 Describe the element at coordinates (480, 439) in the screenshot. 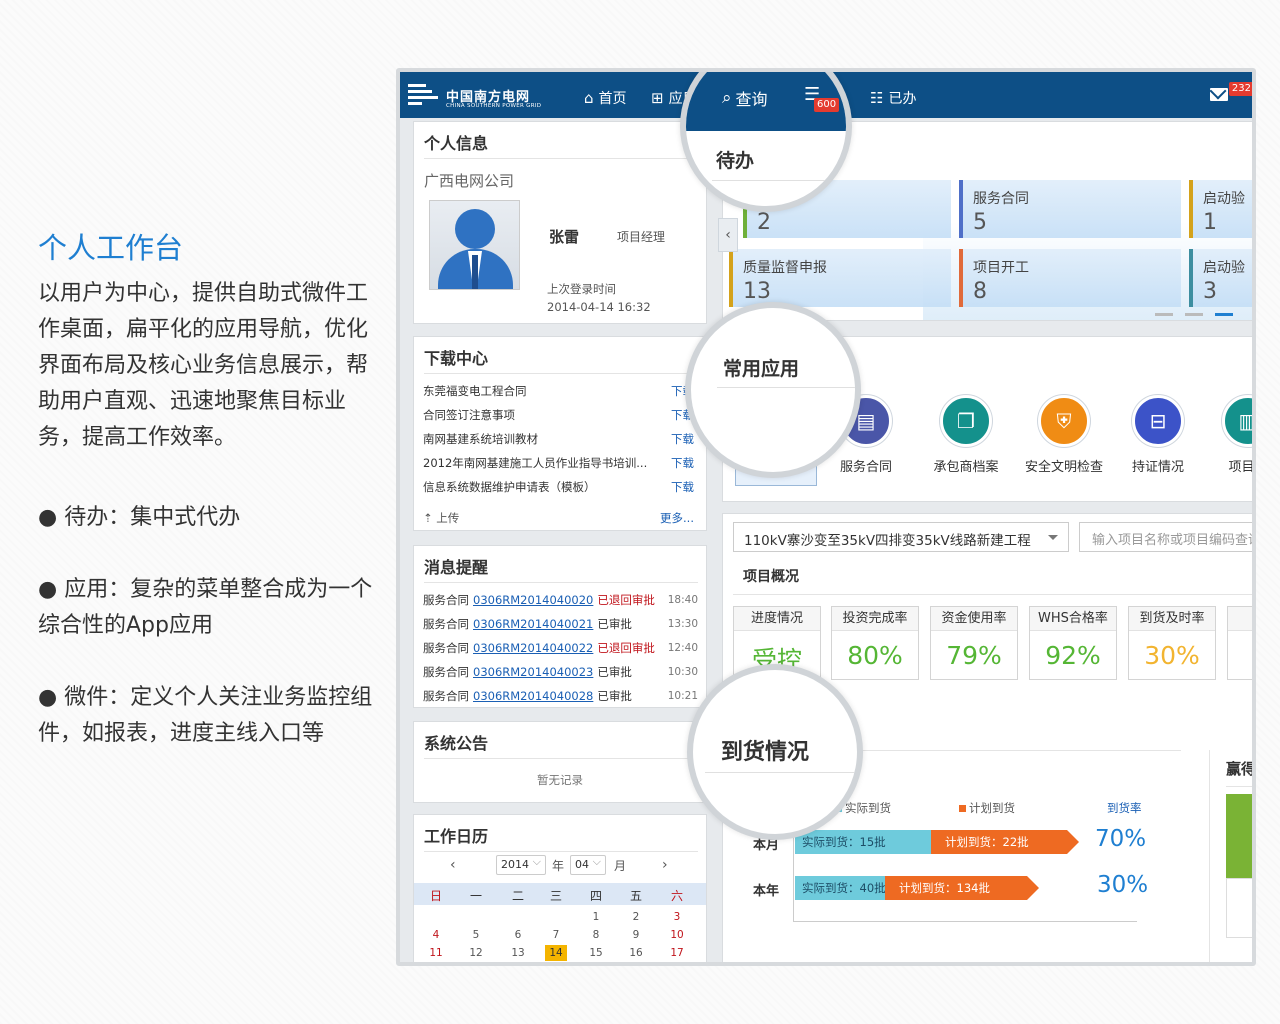

I see `download-name: 南网基建系统培训教材` at that location.